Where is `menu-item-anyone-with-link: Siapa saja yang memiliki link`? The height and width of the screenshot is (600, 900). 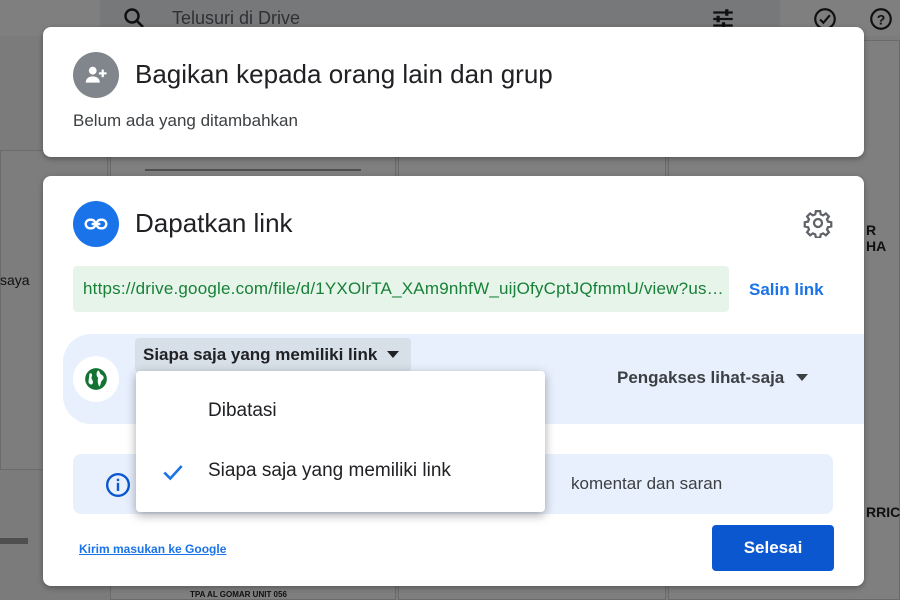 menu-item-anyone-with-link: Siapa saja yang memiliki link is located at coordinates (340, 471).